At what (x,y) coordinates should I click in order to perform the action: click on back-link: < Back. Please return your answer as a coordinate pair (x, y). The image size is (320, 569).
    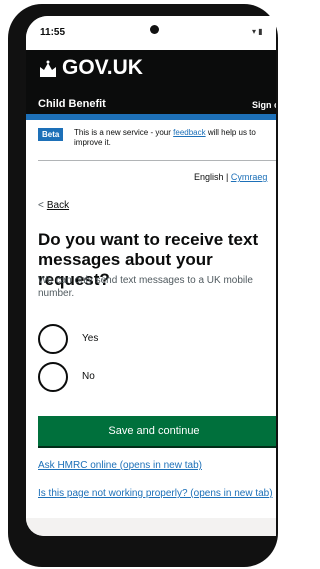
    Looking at the image, I should click on (53, 205).